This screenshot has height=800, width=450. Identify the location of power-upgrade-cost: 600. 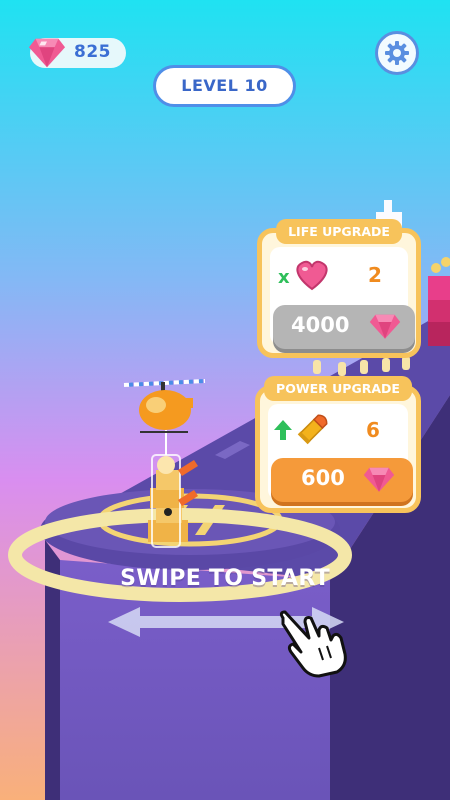
(323, 478).